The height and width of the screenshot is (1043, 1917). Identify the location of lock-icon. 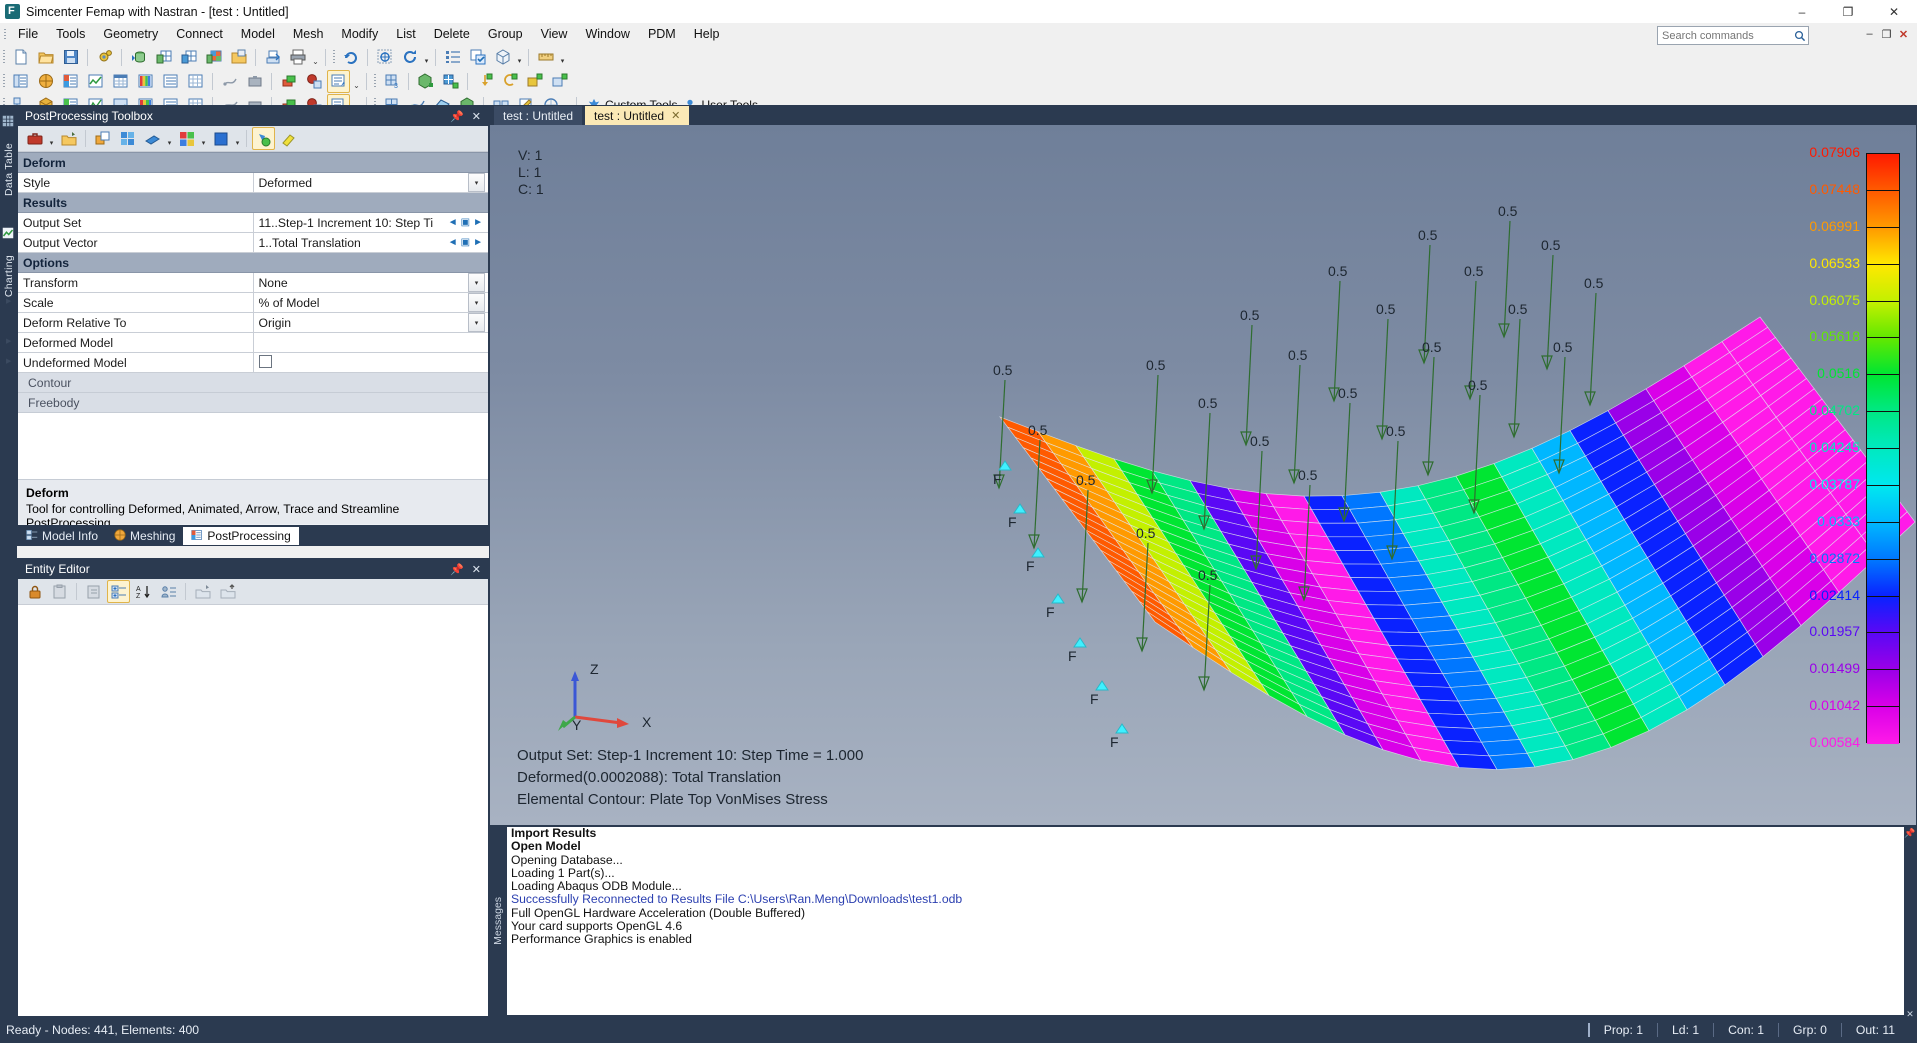
(34, 591).